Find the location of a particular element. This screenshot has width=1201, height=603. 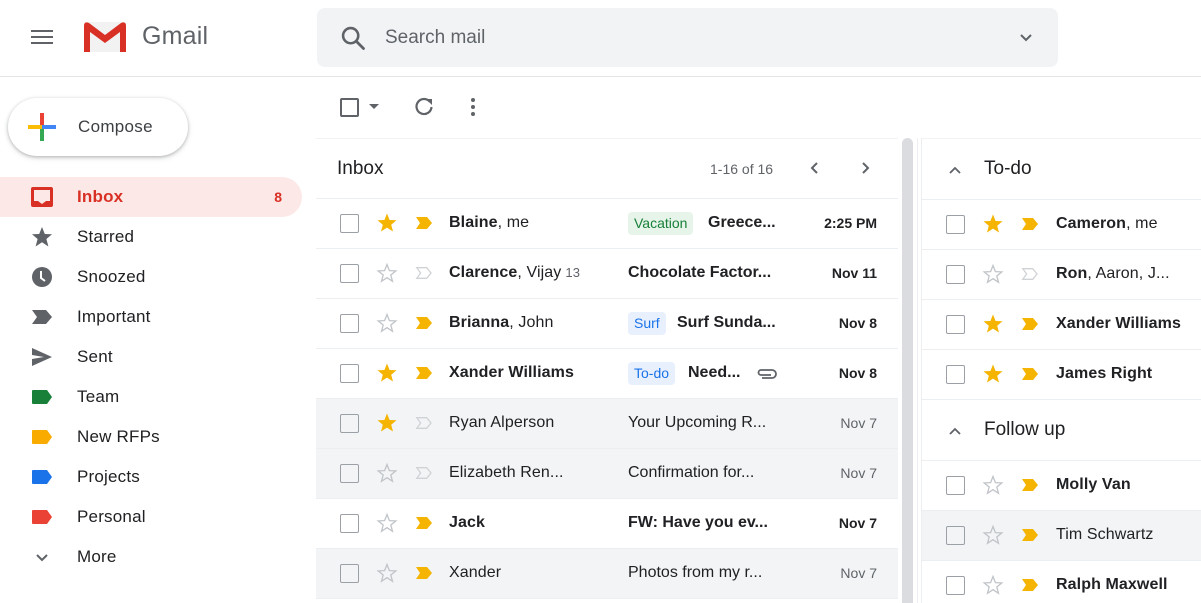

inbox-scrollbar is located at coordinates (907, 370).